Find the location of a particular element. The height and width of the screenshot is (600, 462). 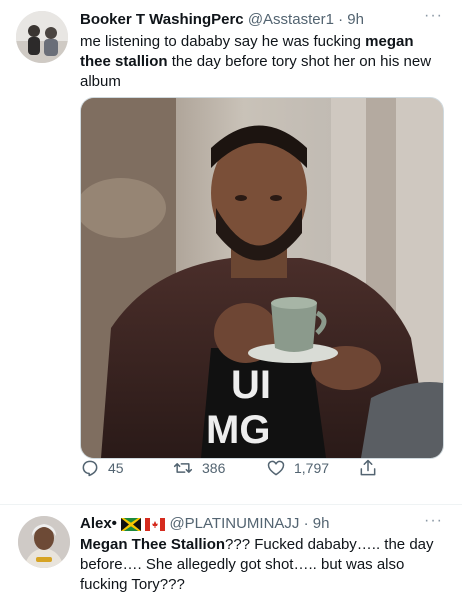

tweet-header: Booker T WashingPerc @Asstaster1 · 9h is located at coordinates (222, 20).